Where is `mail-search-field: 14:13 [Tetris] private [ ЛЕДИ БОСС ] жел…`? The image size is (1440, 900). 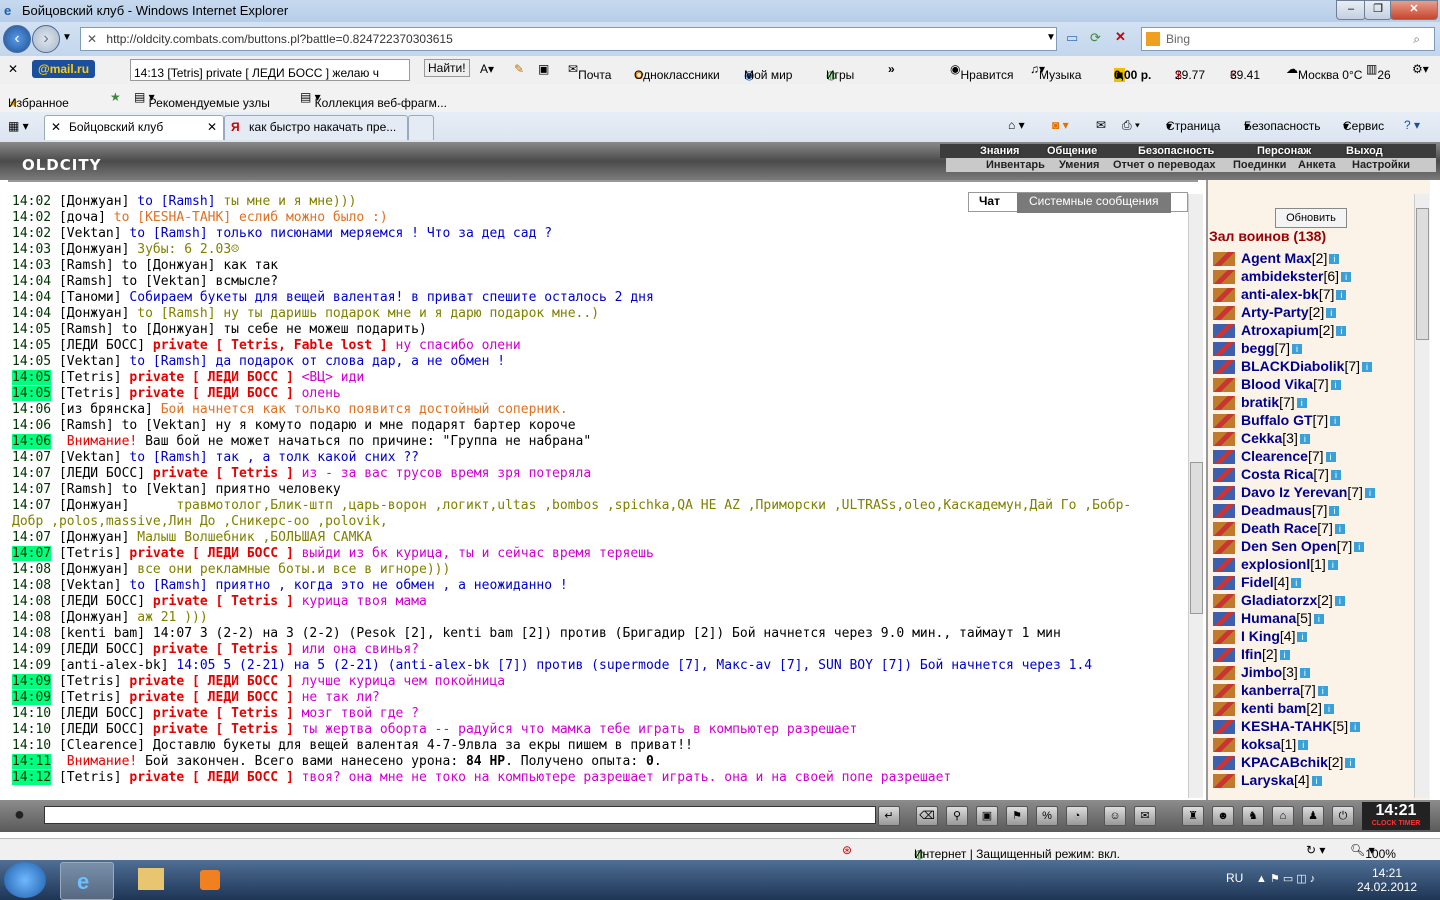
mail-search-field: 14:13 [Tetris] private [ ЛЕДИ БОСС ] жел… is located at coordinates (270, 70).